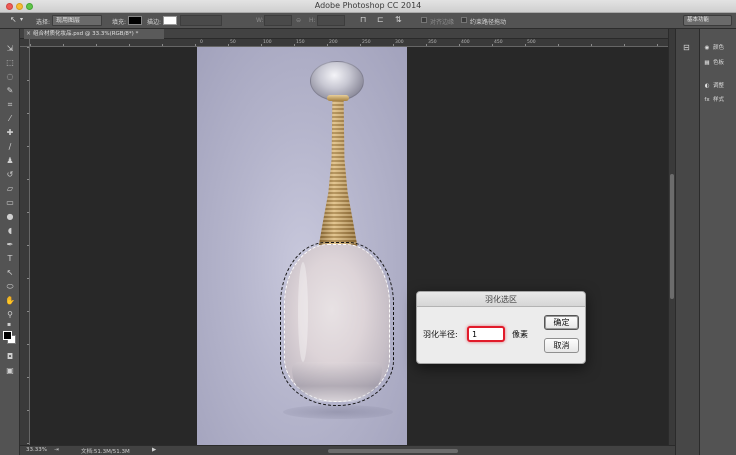 Image resolution: width=736 pixels, height=455 pixels. I want to click on stroke-label: 描边:, so click(154, 22).